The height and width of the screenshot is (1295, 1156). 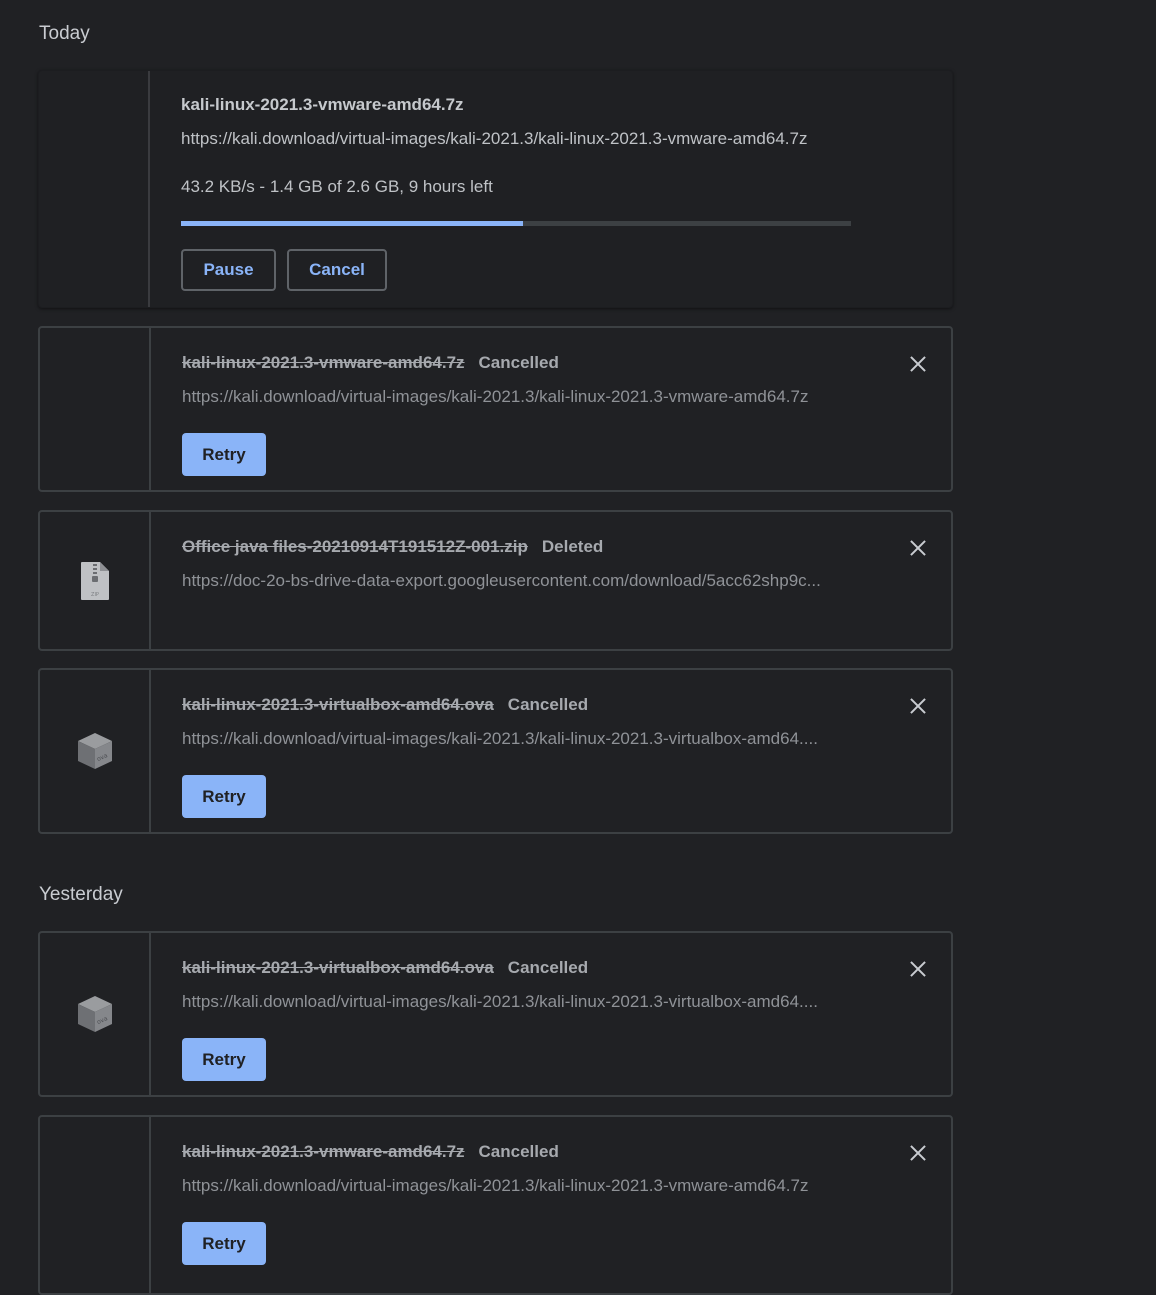 I want to click on file-name-link: kali-linux-2021.3-vmware-amd64.7z, so click(x=322, y=104).